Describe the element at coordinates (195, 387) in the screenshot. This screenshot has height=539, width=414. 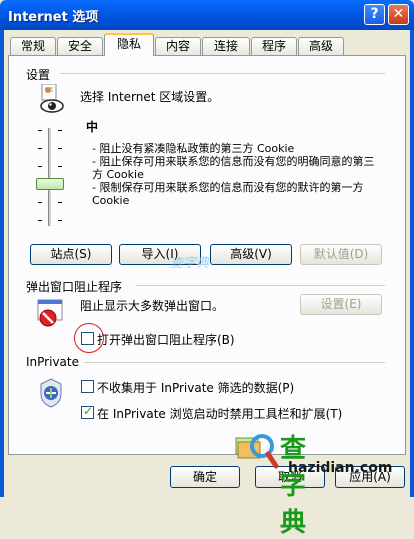
I see `inprivate-filtering-label: 不收集用于 InPrivate 筛选的数据(P)` at that location.